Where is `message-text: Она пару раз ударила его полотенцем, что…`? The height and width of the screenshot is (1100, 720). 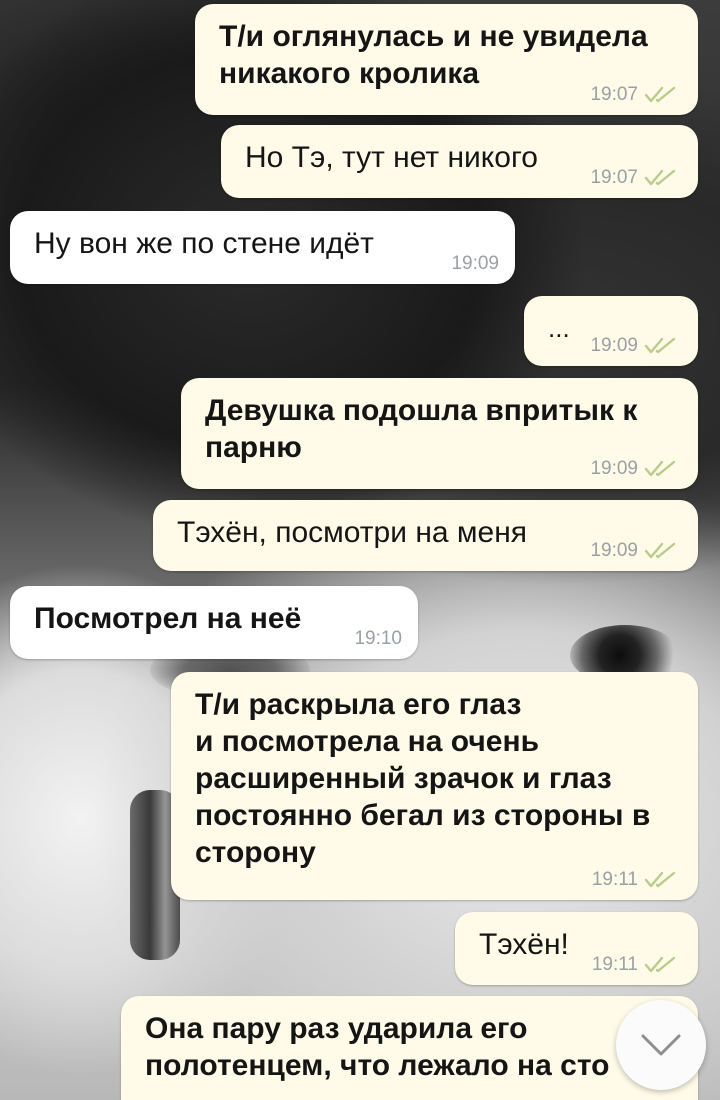
message-text: Она пару раз ударила его полотенцем, что… is located at coordinates (377, 1047).